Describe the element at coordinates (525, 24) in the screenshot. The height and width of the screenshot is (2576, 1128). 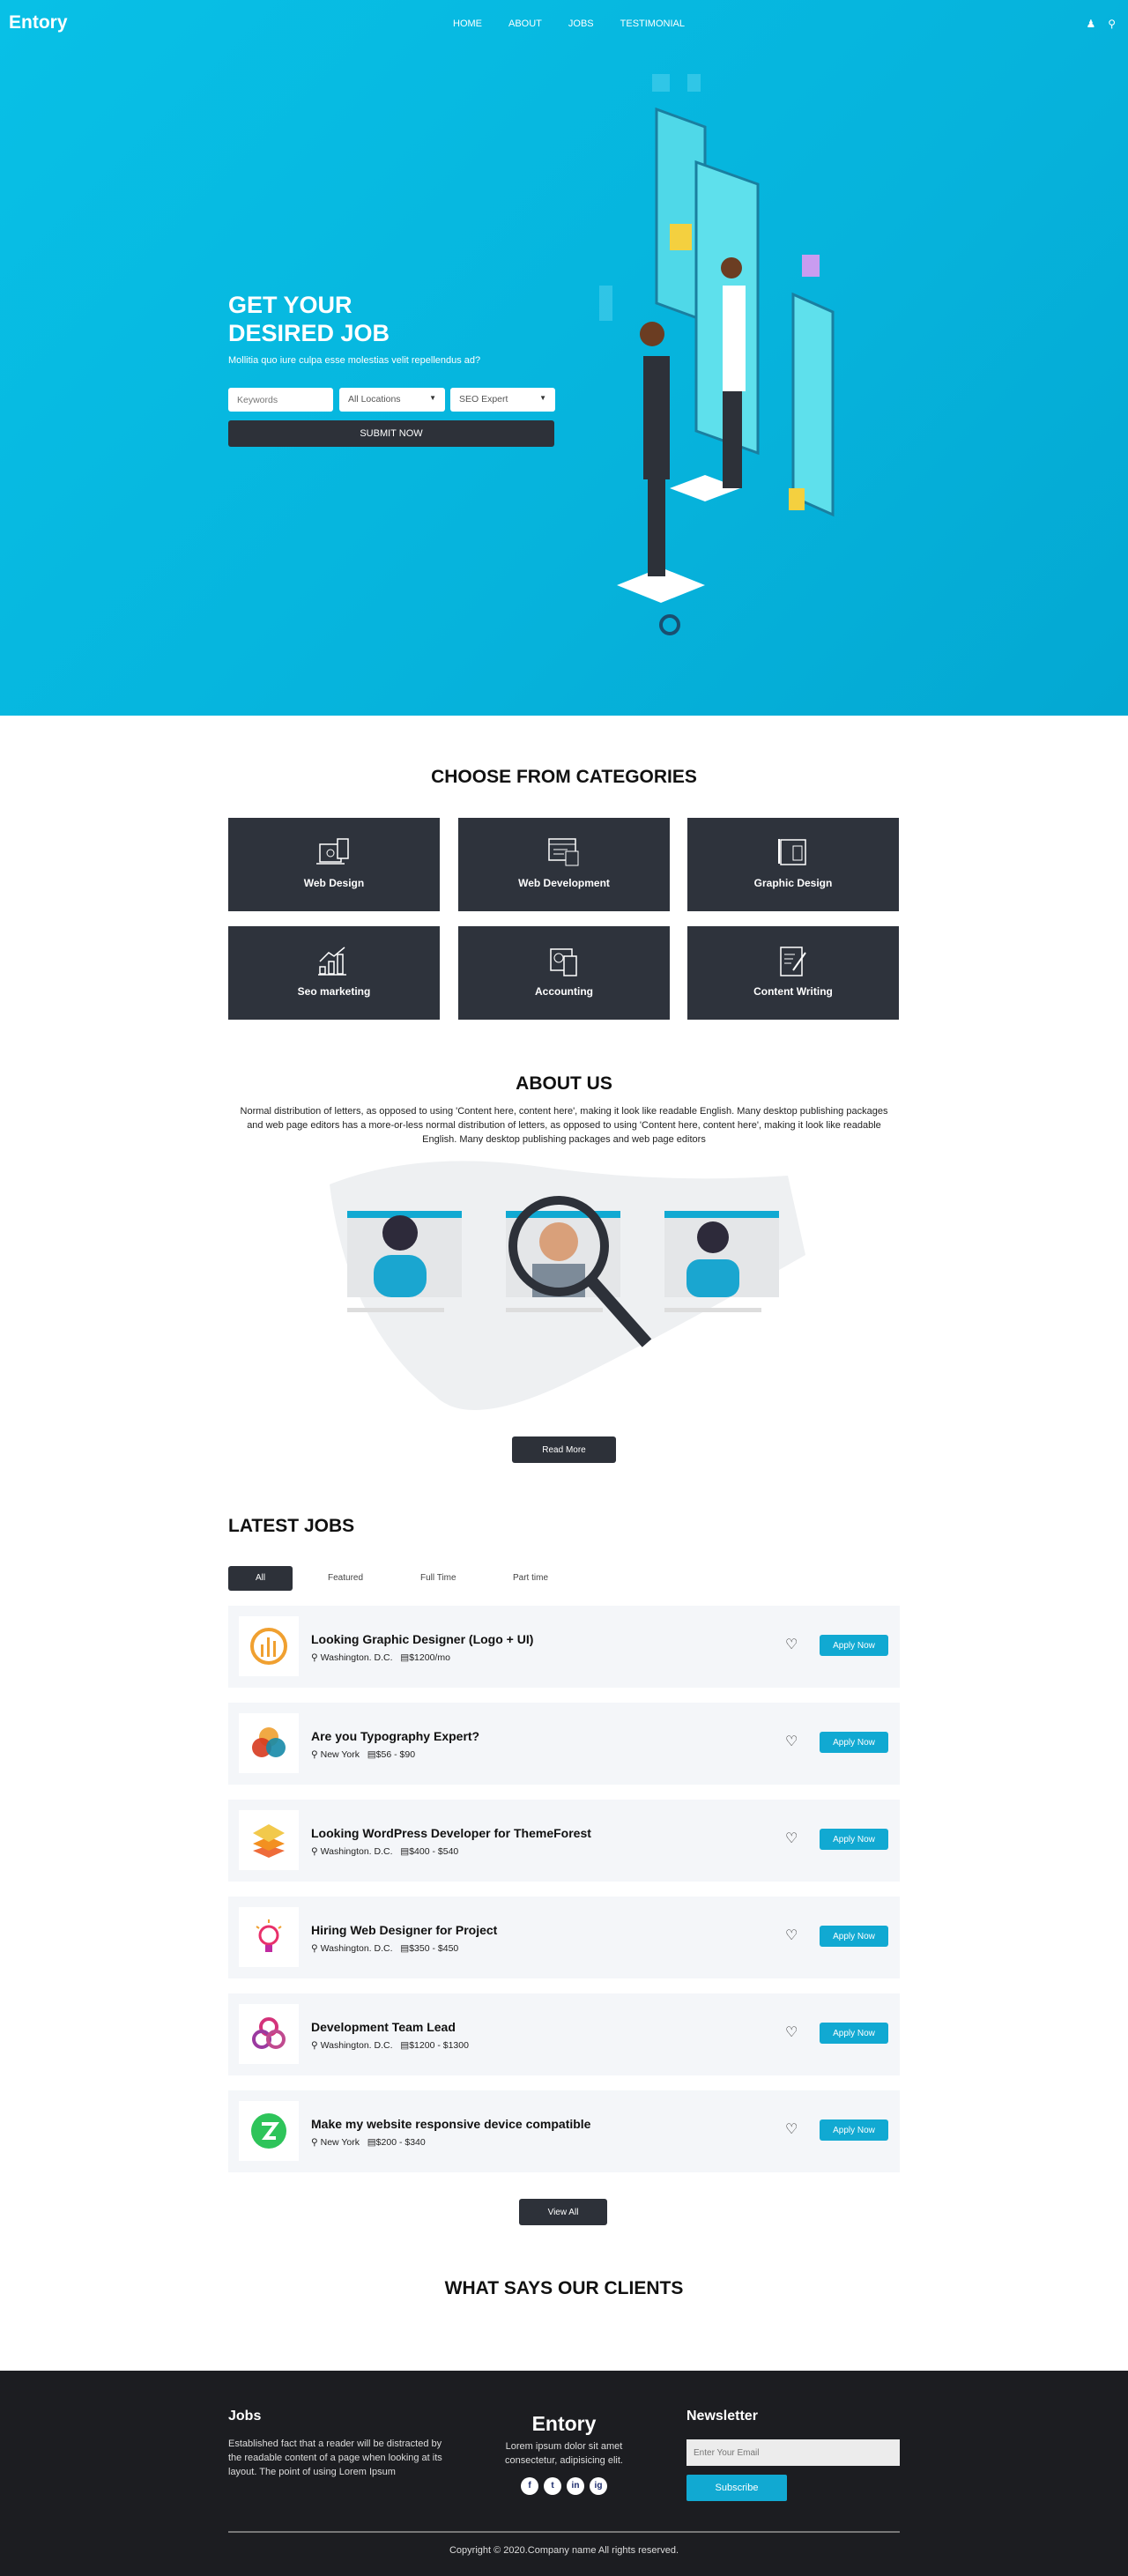
I see `nav-about: ABOUT` at that location.